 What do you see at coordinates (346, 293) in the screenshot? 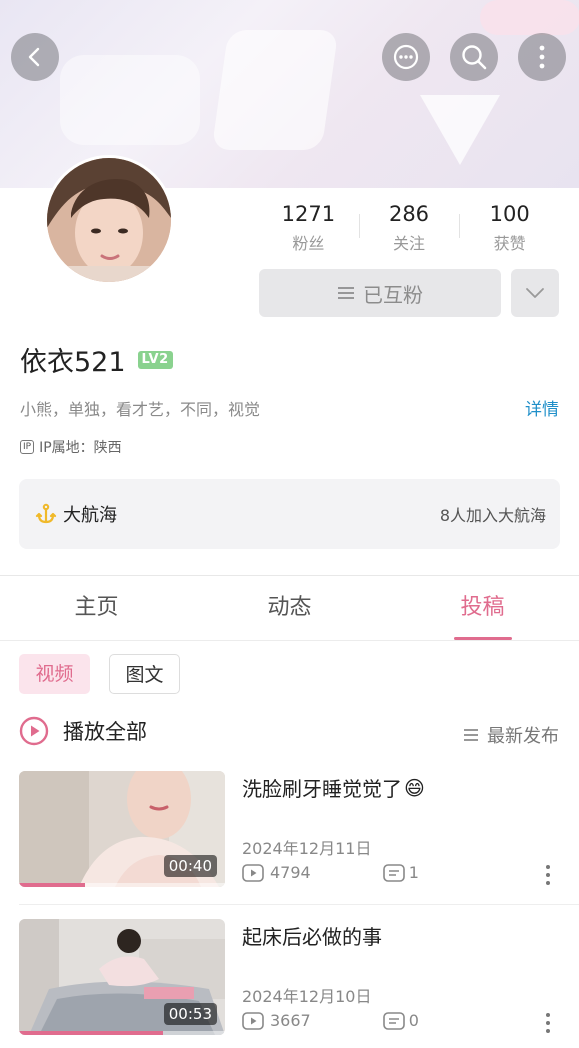
I see `menu-lines-icon` at bounding box center [346, 293].